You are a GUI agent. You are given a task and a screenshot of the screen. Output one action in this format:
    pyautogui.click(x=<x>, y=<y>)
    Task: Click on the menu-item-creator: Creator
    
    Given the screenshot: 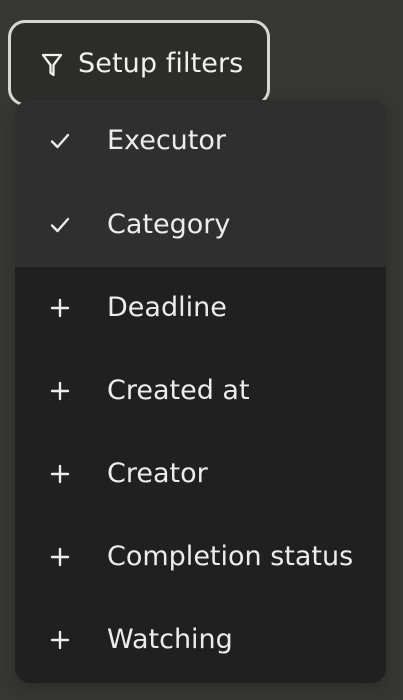 What is the action you would take?
    pyautogui.click(x=200, y=474)
    